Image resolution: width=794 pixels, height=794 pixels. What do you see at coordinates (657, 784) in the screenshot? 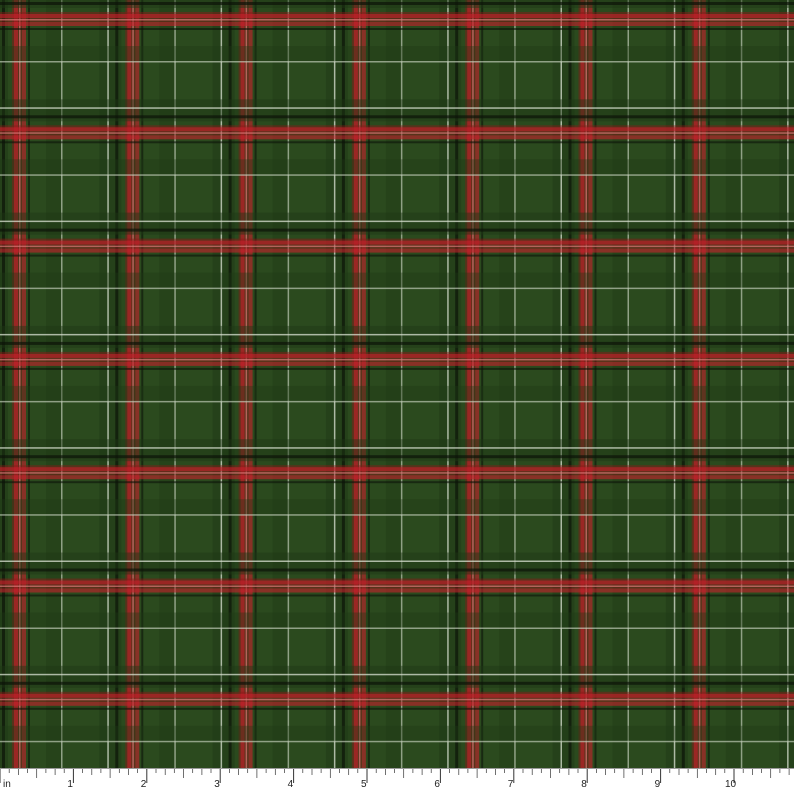
I see `ruler-tick-label: 9` at bounding box center [657, 784].